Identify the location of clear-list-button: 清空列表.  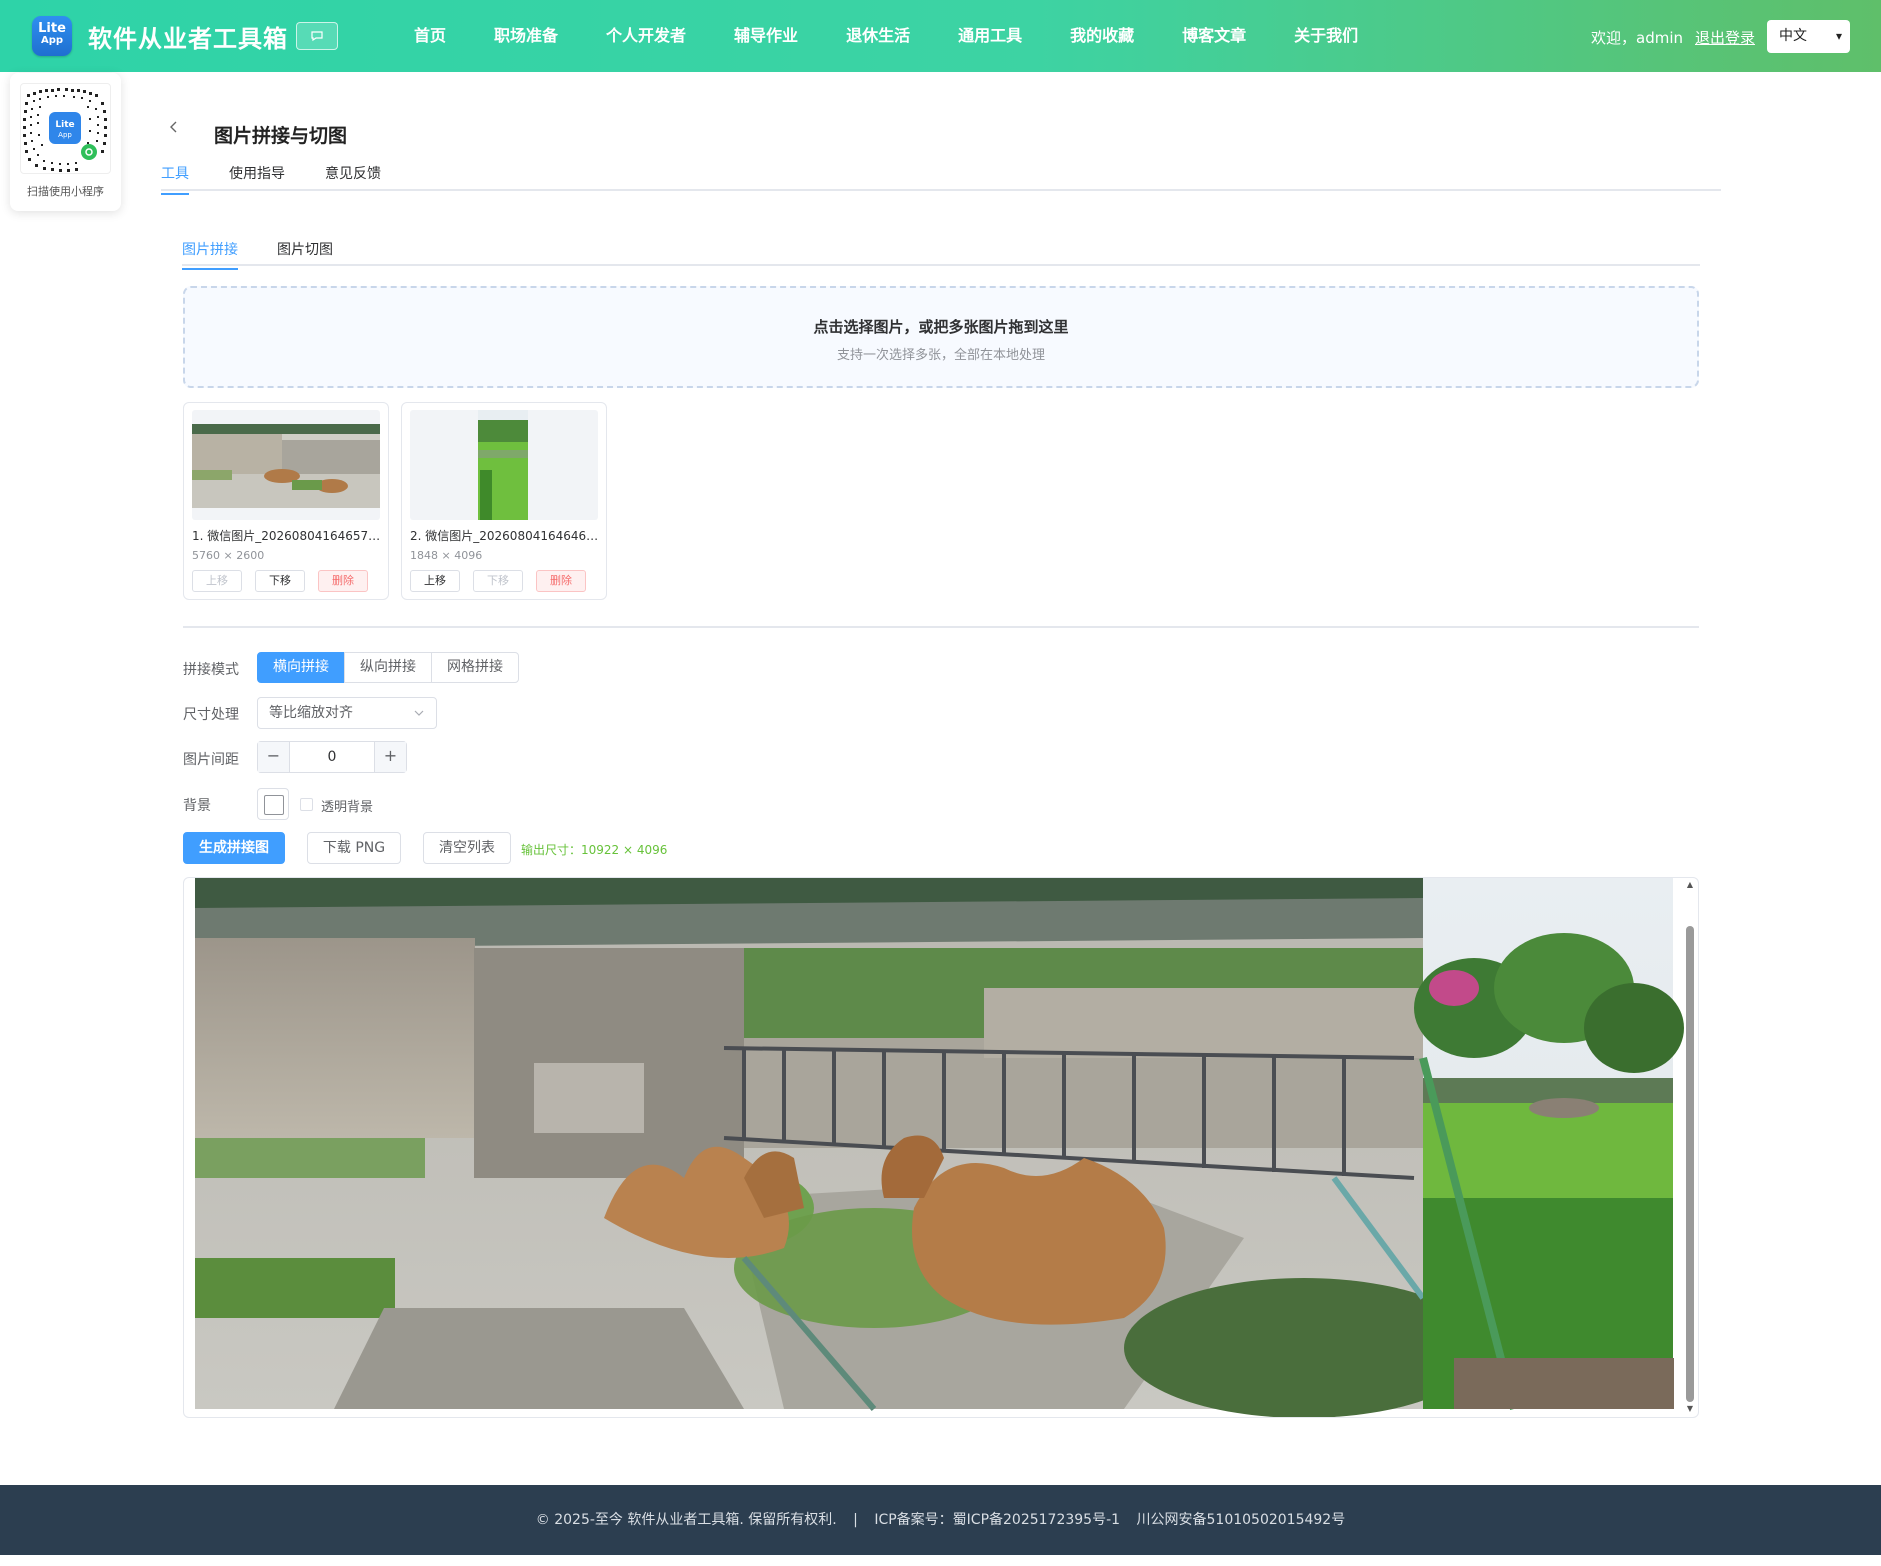
(467, 848).